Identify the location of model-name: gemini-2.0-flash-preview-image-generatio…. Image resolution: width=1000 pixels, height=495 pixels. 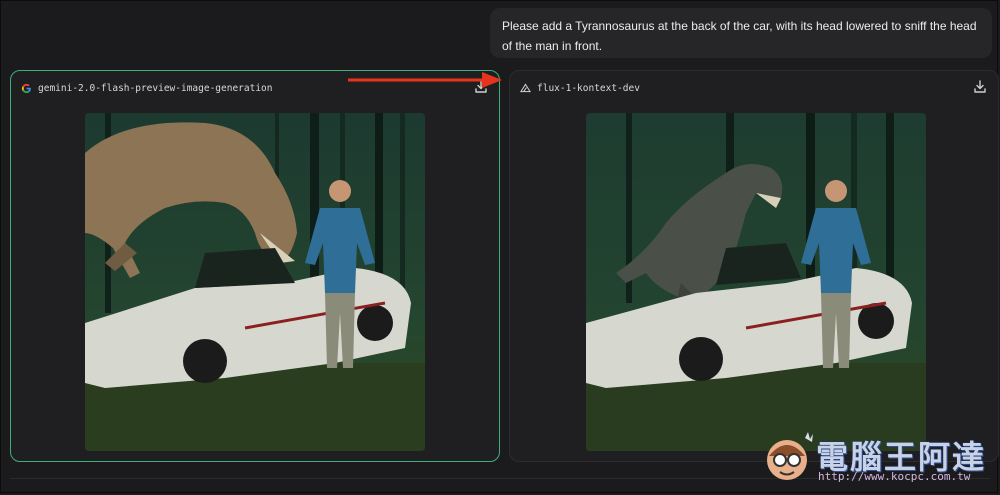
(155, 88).